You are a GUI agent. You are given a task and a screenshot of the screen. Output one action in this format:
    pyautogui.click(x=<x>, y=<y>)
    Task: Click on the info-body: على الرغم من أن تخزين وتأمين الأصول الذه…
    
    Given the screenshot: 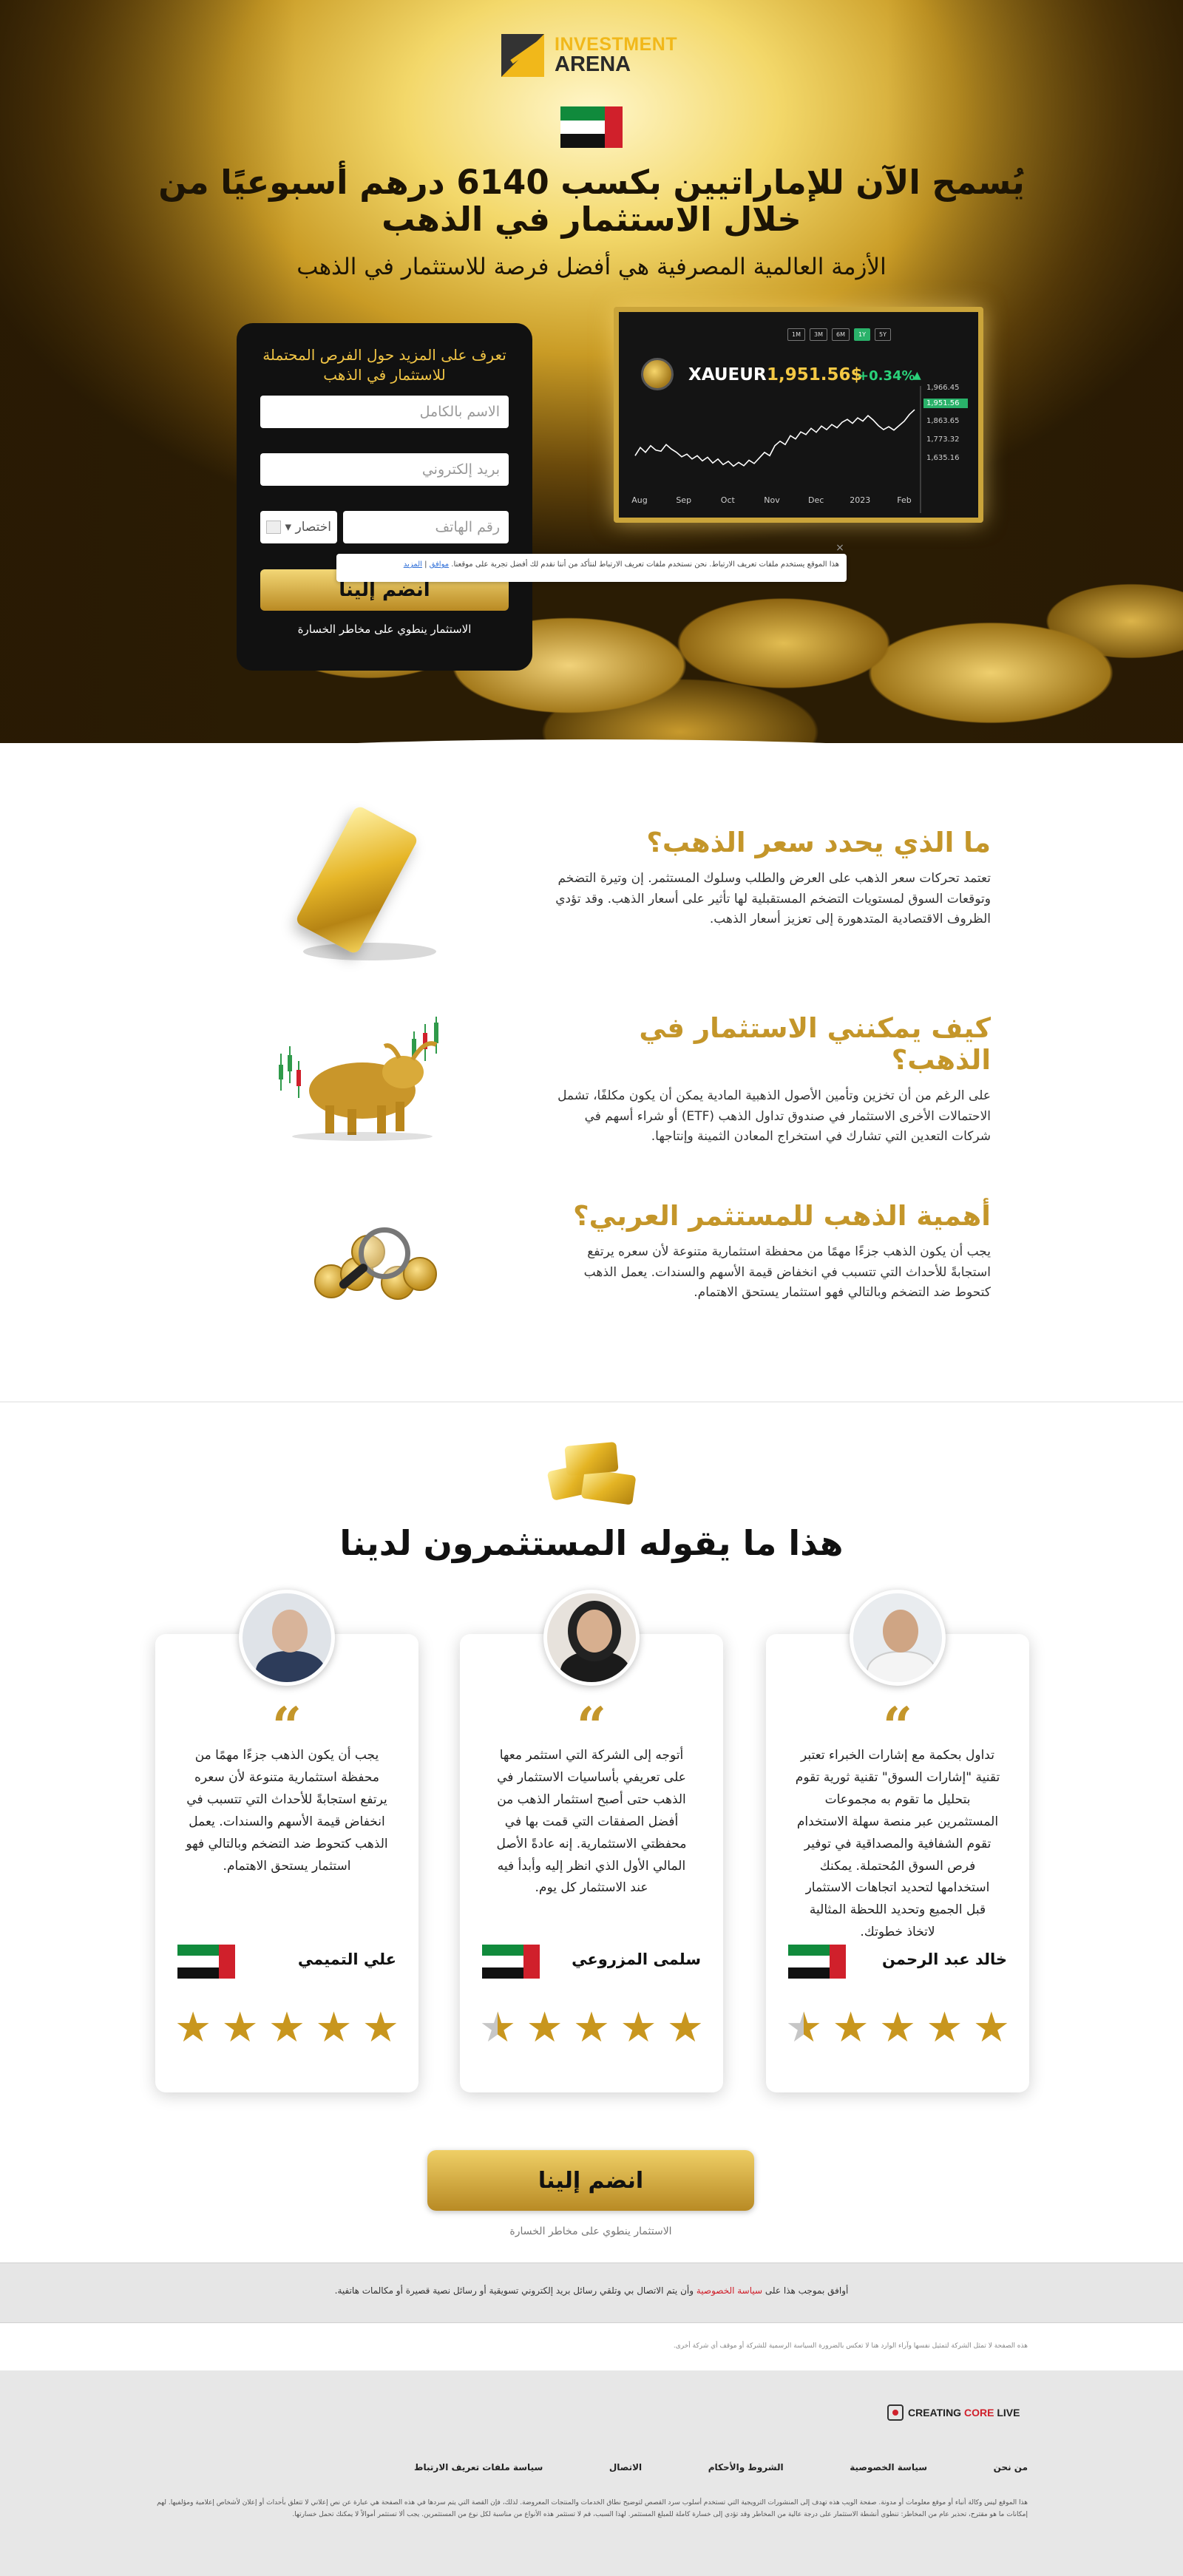 What is the action you would take?
    pyautogui.click(x=774, y=1116)
    